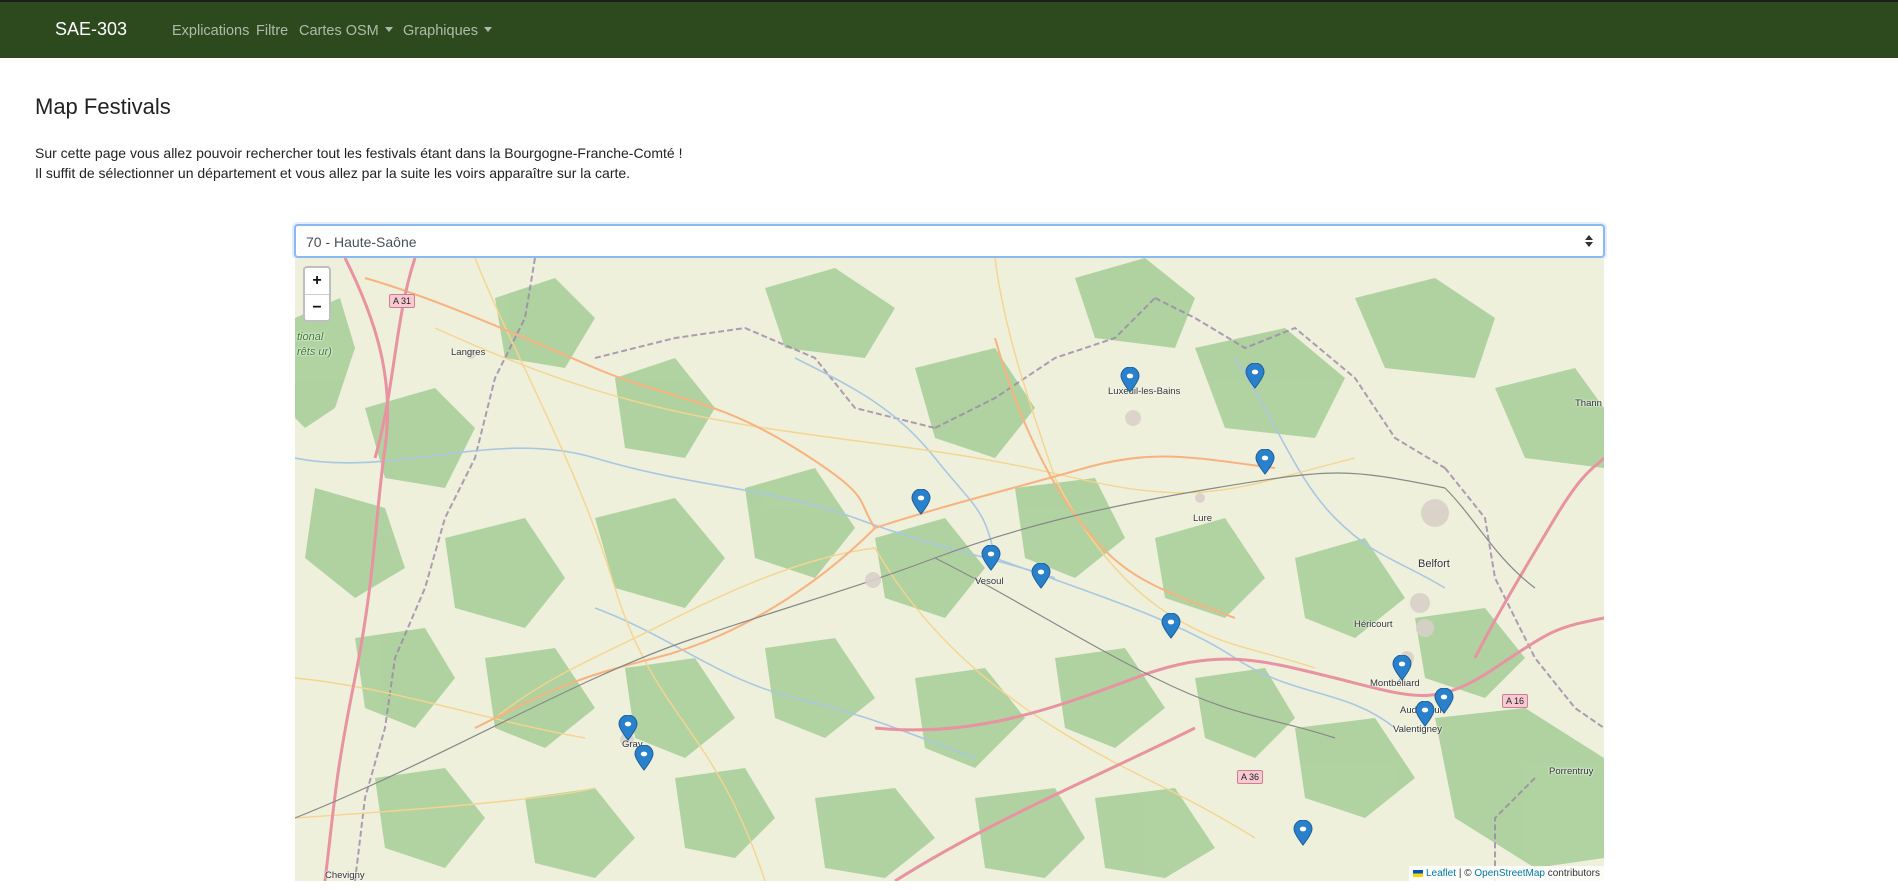 The height and width of the screenshot is (890, 1898). I want to click on place-label-belfort: Belfort, so click(1434, 564).